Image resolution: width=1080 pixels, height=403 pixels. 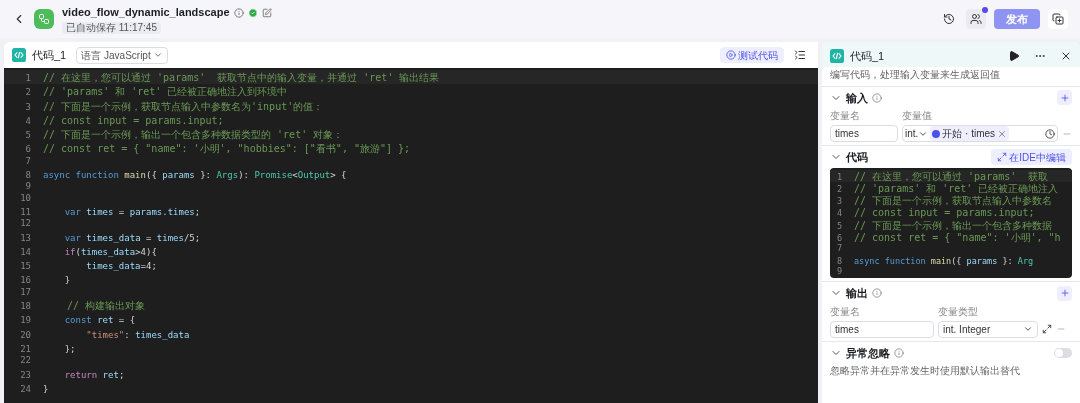 What do you see at coordinates (944, 260) in the screenshot?
I see `code-line: async function main({ params }: Arg` at bounding box center [944, 260].